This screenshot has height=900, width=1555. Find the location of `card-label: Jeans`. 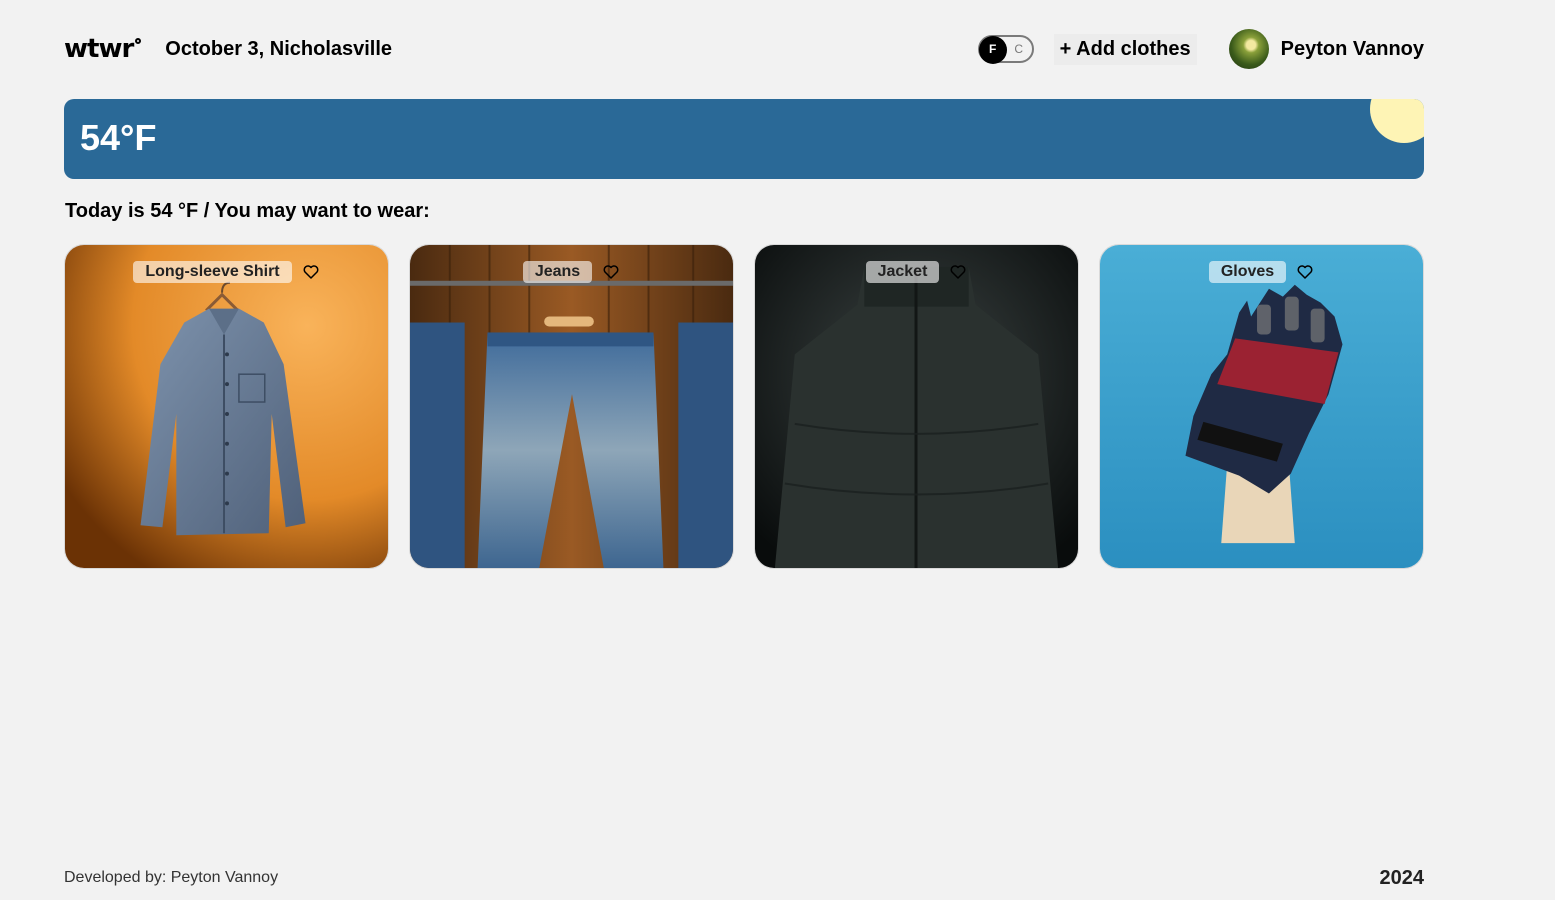

card-label: Jeans is located at coordinates (557, 272).